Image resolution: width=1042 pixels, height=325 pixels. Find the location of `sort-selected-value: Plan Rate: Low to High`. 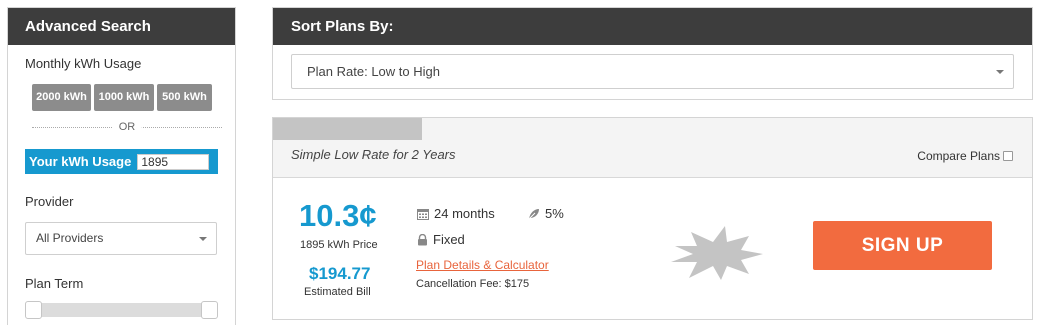

sort-selected-value: Plan Rate: Low to High is located at coordinates (373, 71).